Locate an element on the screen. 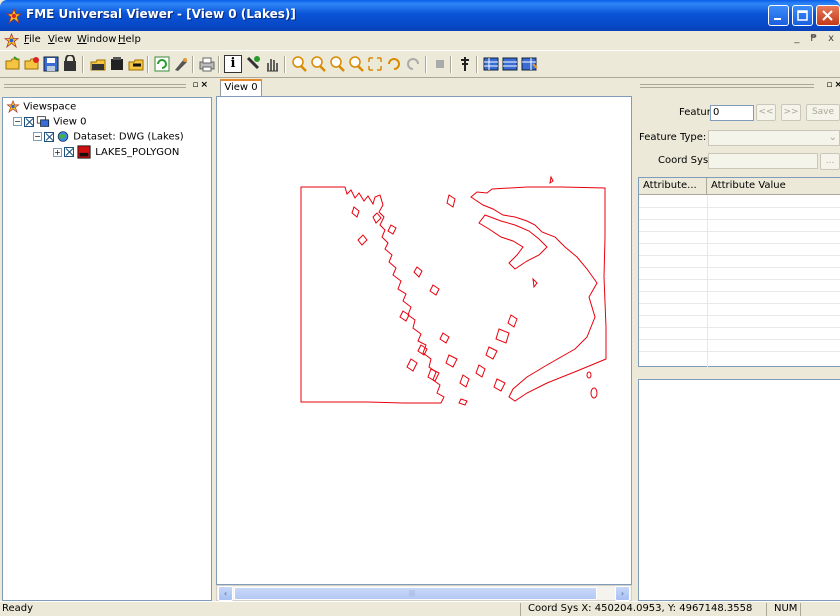  tree-item-view-0: − View 0 is located at coordinates (49, 122).